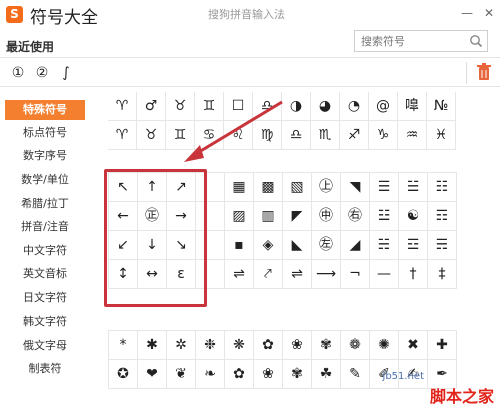  I want to click on symbol-cell: ☰, so click(384, 187).